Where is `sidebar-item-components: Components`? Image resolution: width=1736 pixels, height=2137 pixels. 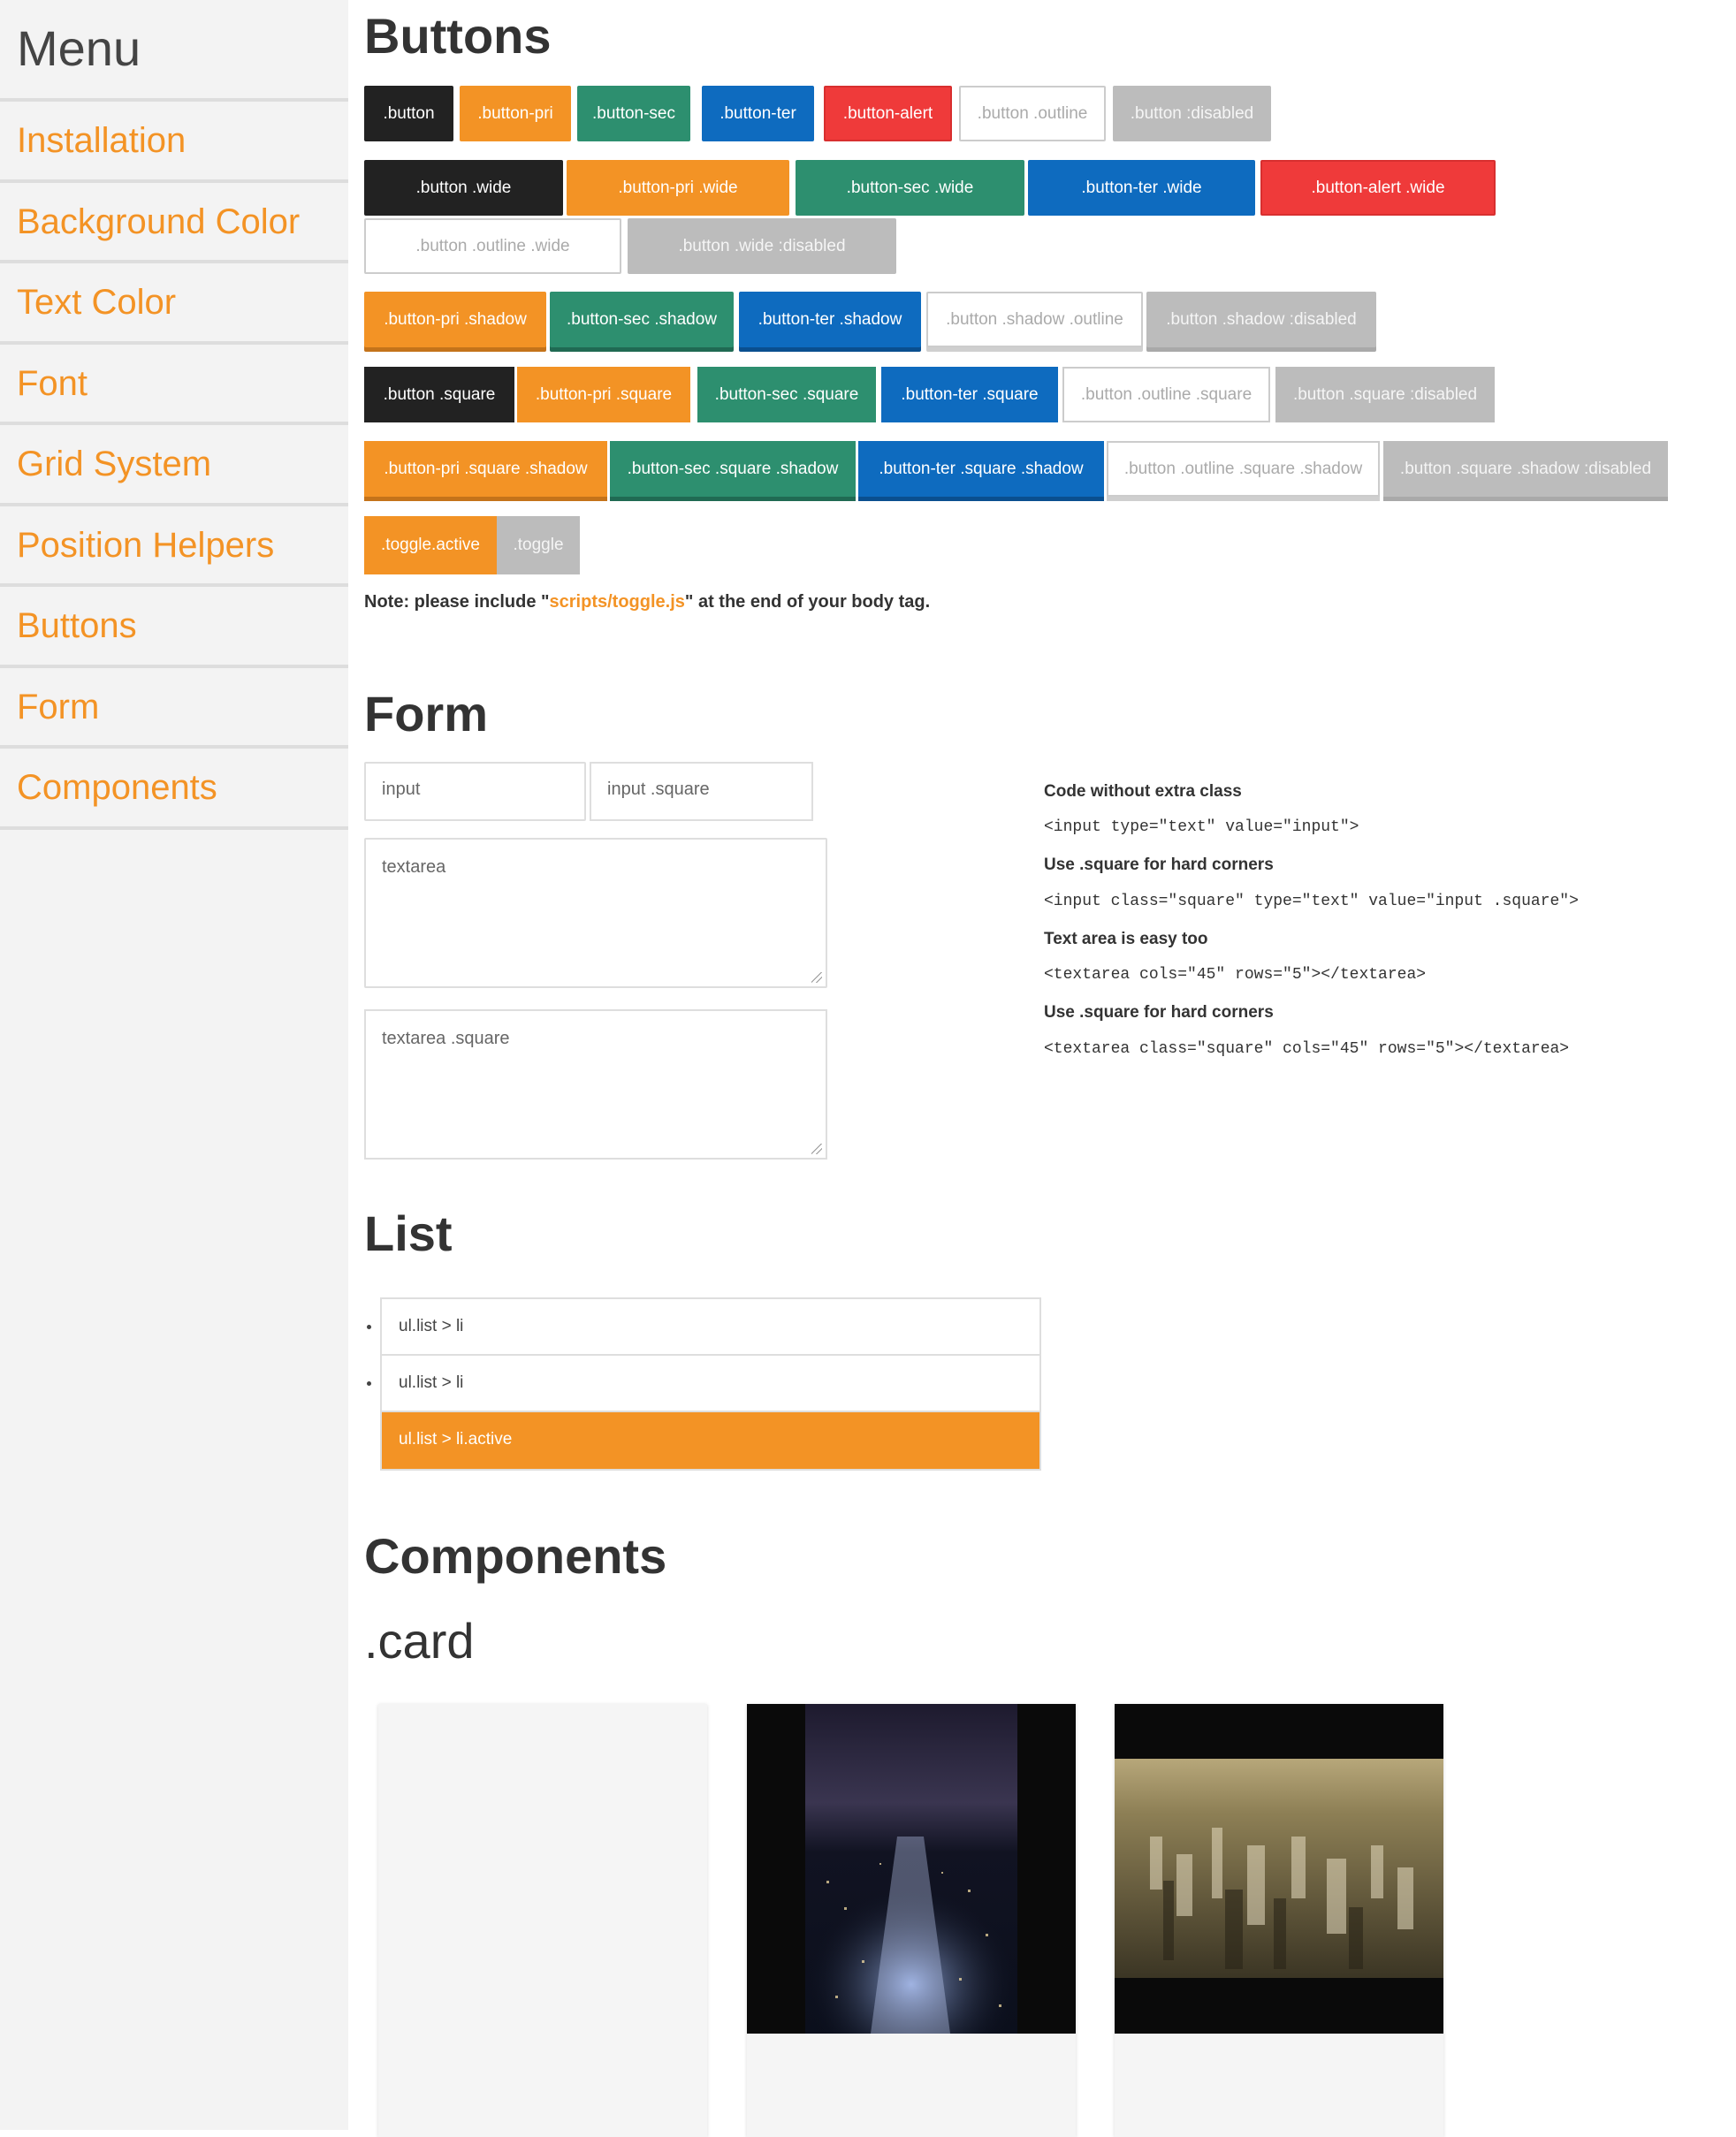 sidebar-item-components: Components is located at coordinates (174, 789).